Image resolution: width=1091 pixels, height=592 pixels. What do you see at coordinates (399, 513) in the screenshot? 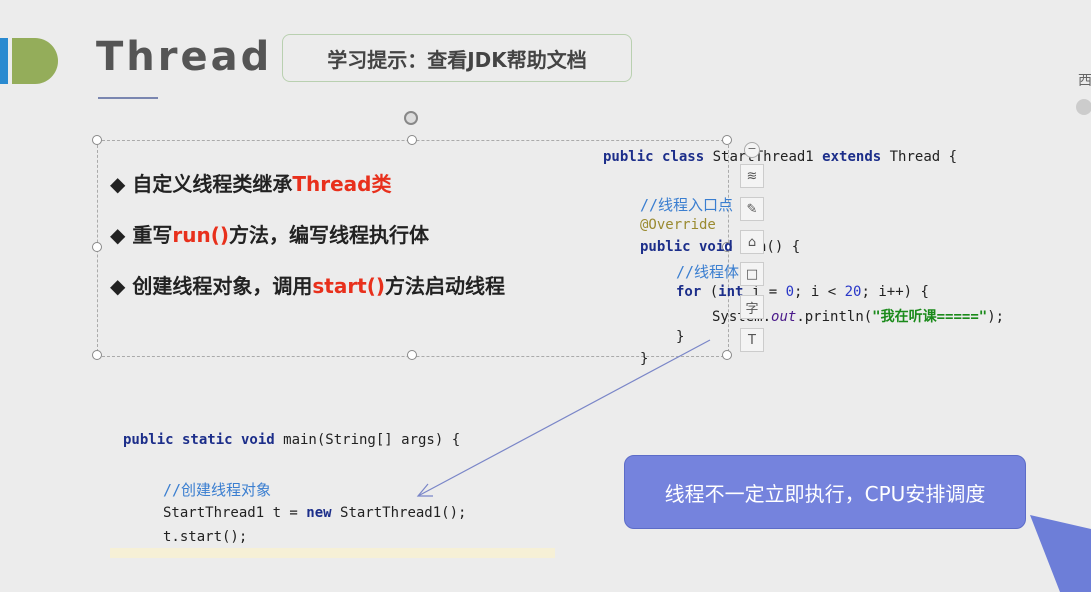
I see `code-text: StartThread1();` at bounding box center [399, 513].